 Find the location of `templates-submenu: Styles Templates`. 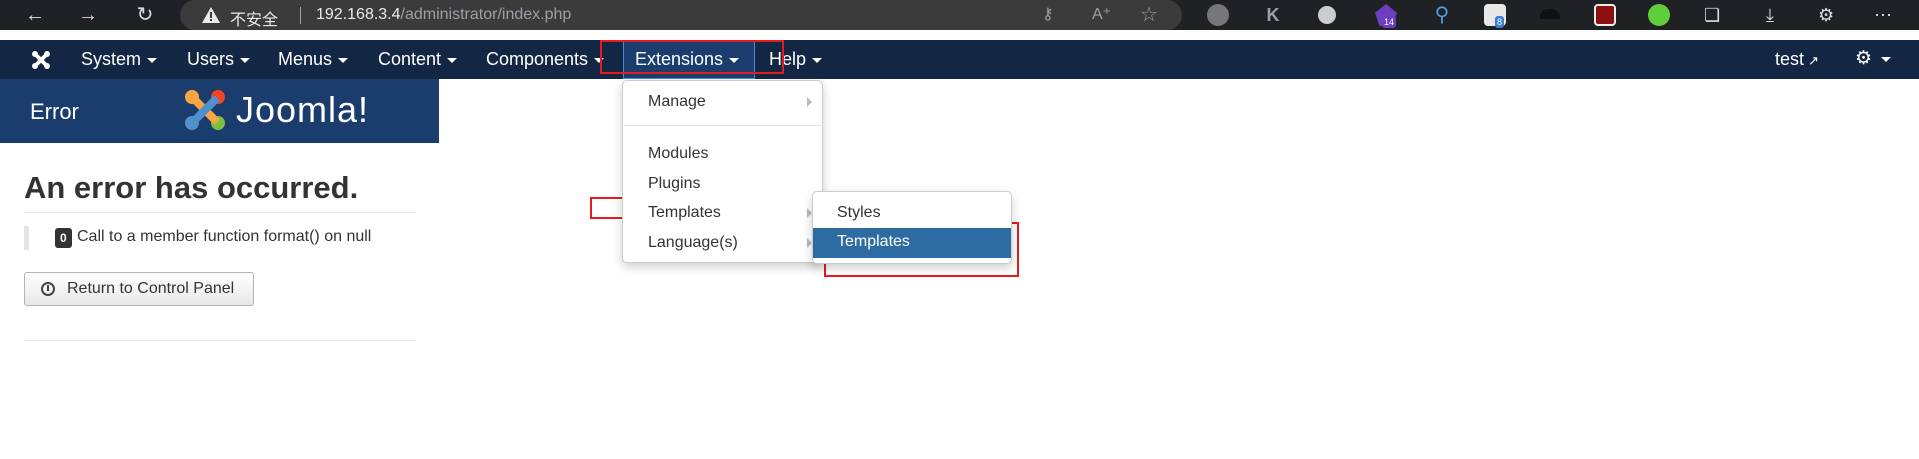

templates-submenu: Styles Templates is located at coordinates (912, 227).